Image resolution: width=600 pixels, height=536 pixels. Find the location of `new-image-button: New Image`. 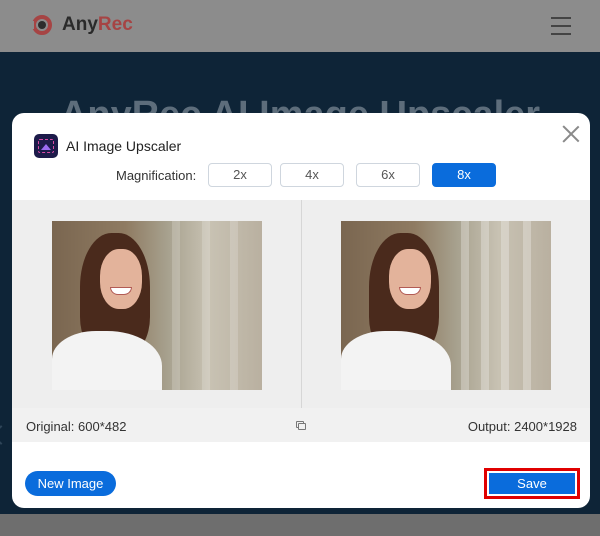

new-image-button: New Image is located at coordinates (70, 483).